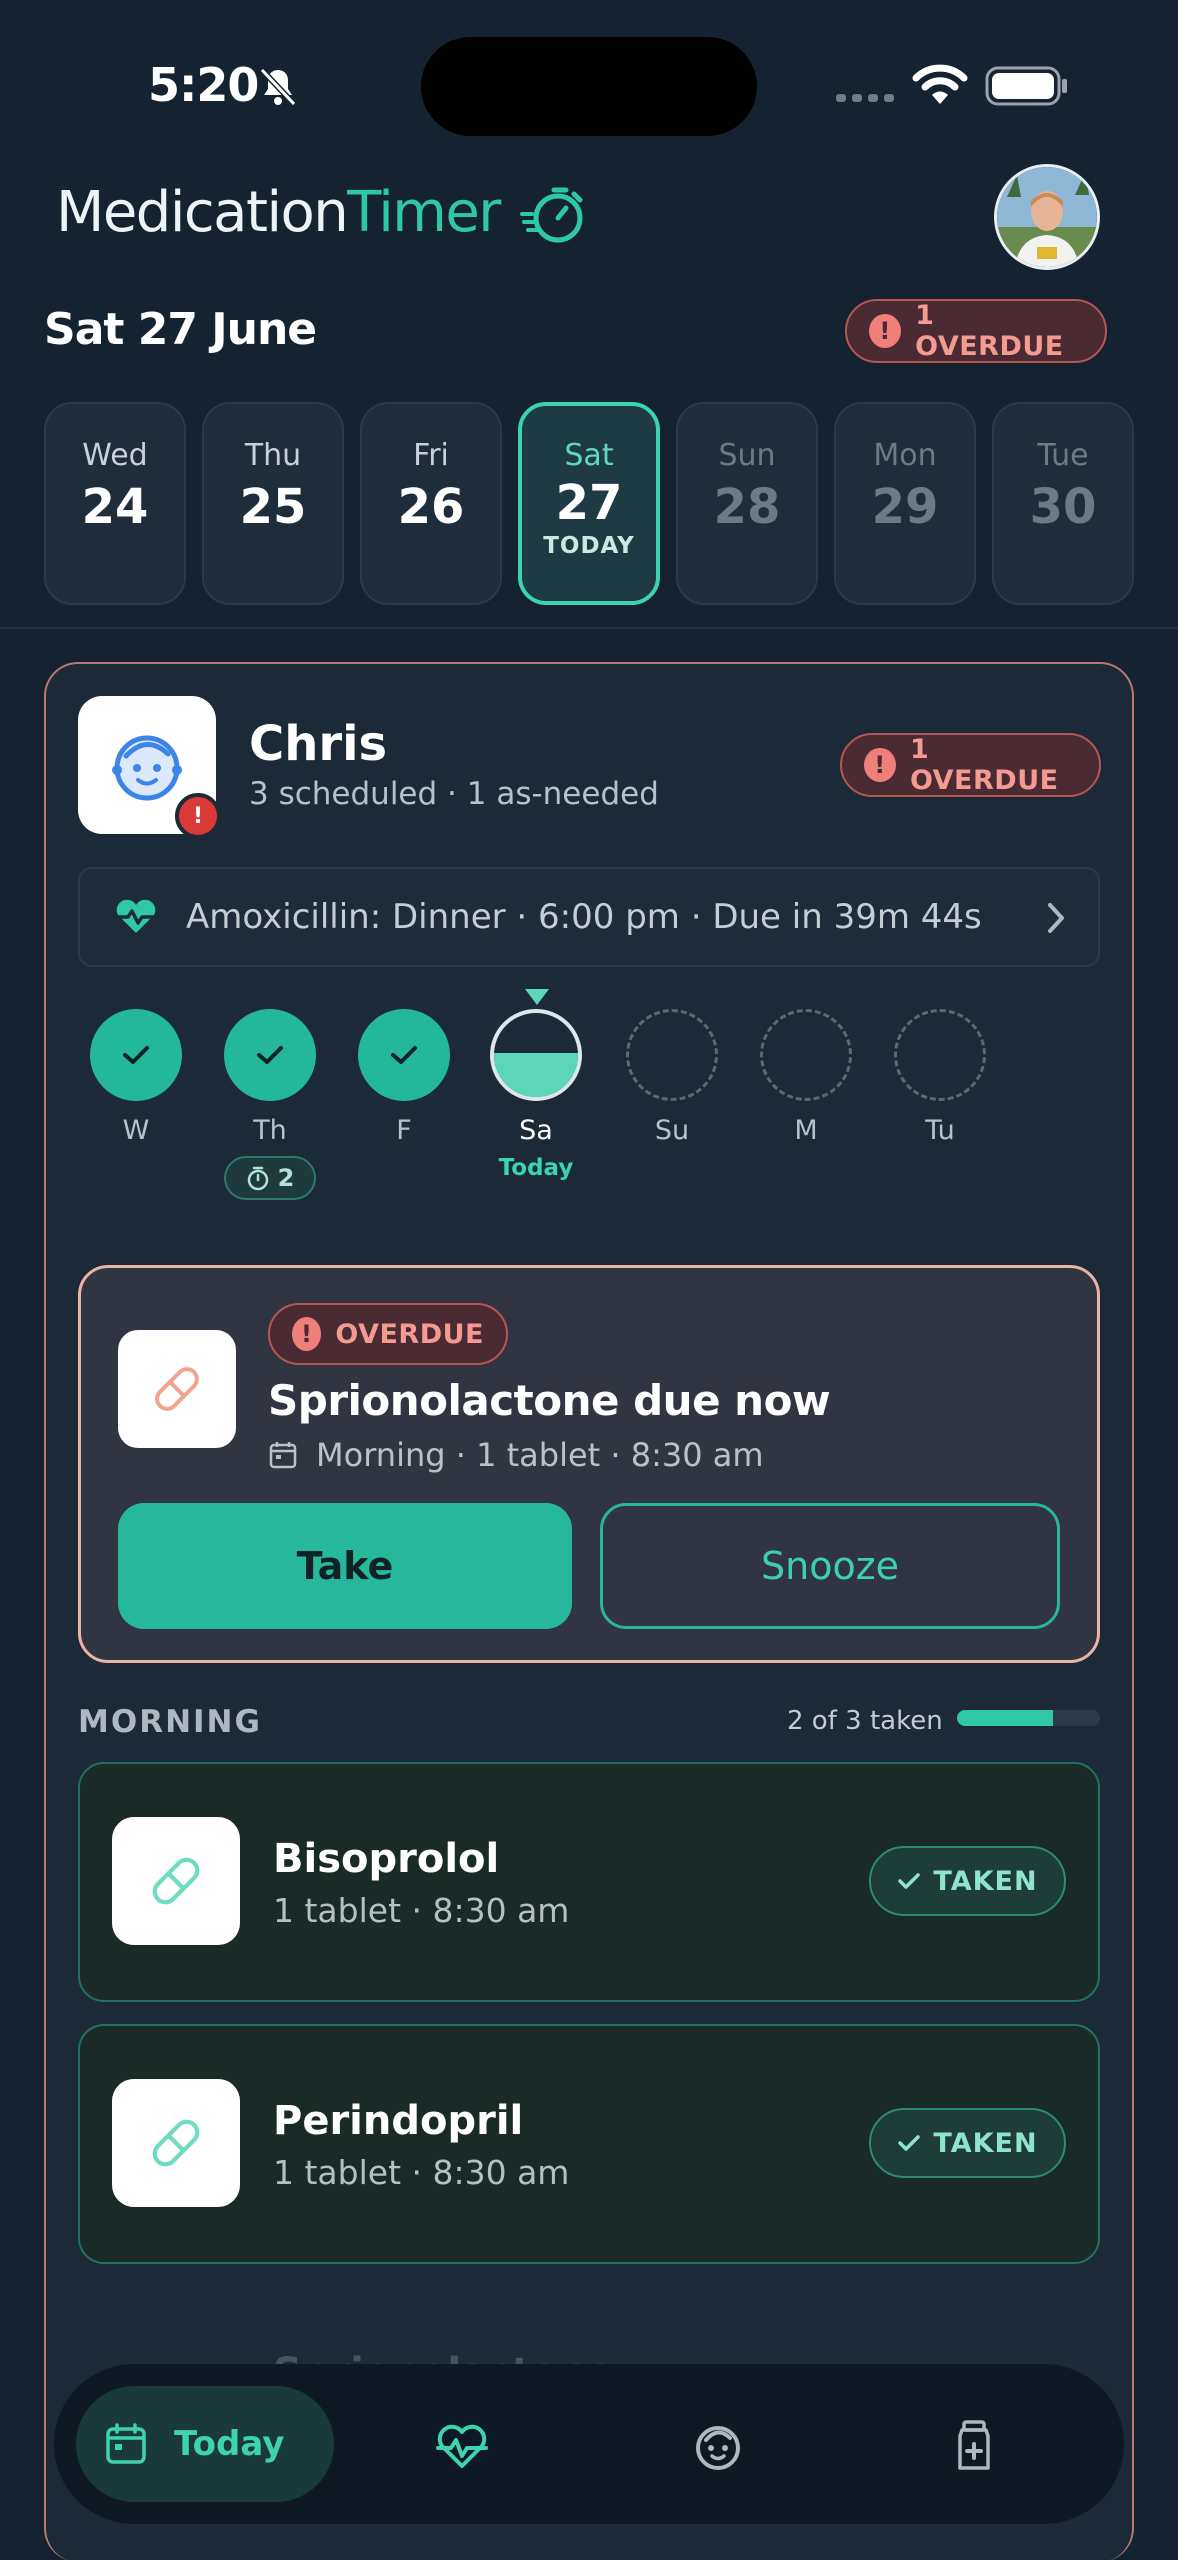  What do you see at coordinates (286, 1178) in the screenshot?
I see `as-needed-count: 2` at bounding box center [286, 1178].